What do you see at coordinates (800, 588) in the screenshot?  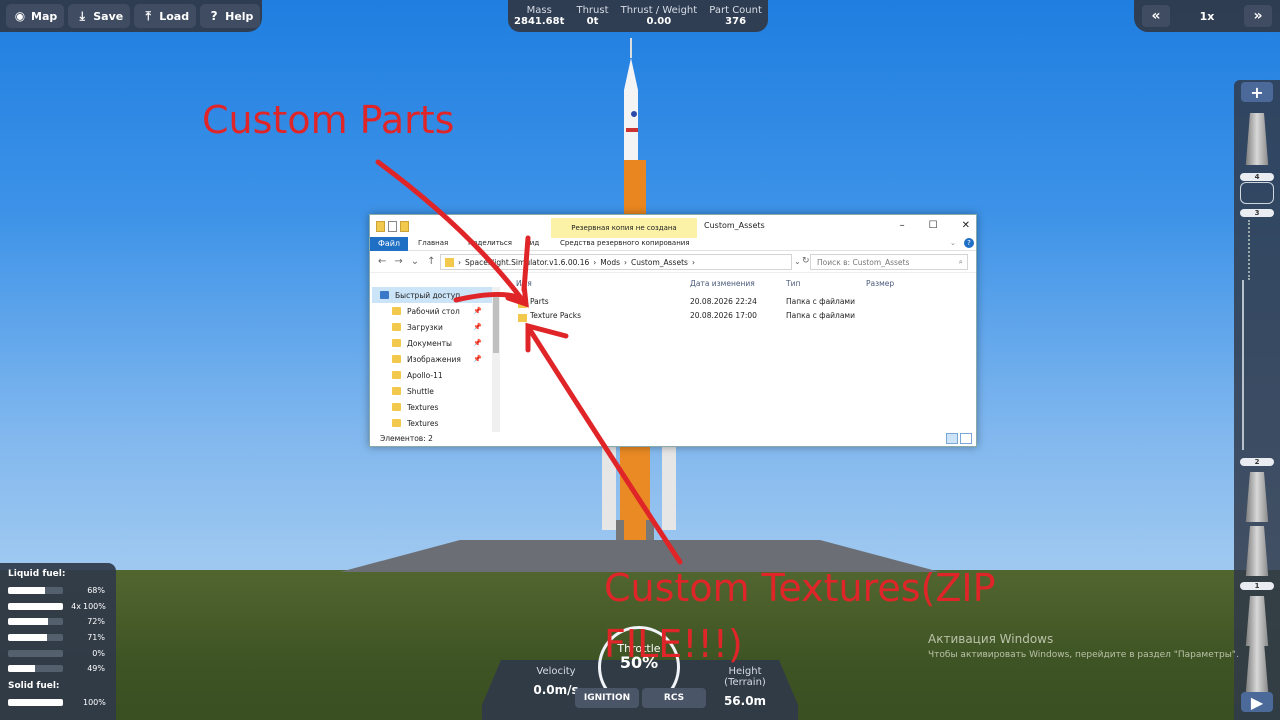 I see `annotation-custom-textures-line1: Custom Textures(ZIP` at bounding box center [800, 588].